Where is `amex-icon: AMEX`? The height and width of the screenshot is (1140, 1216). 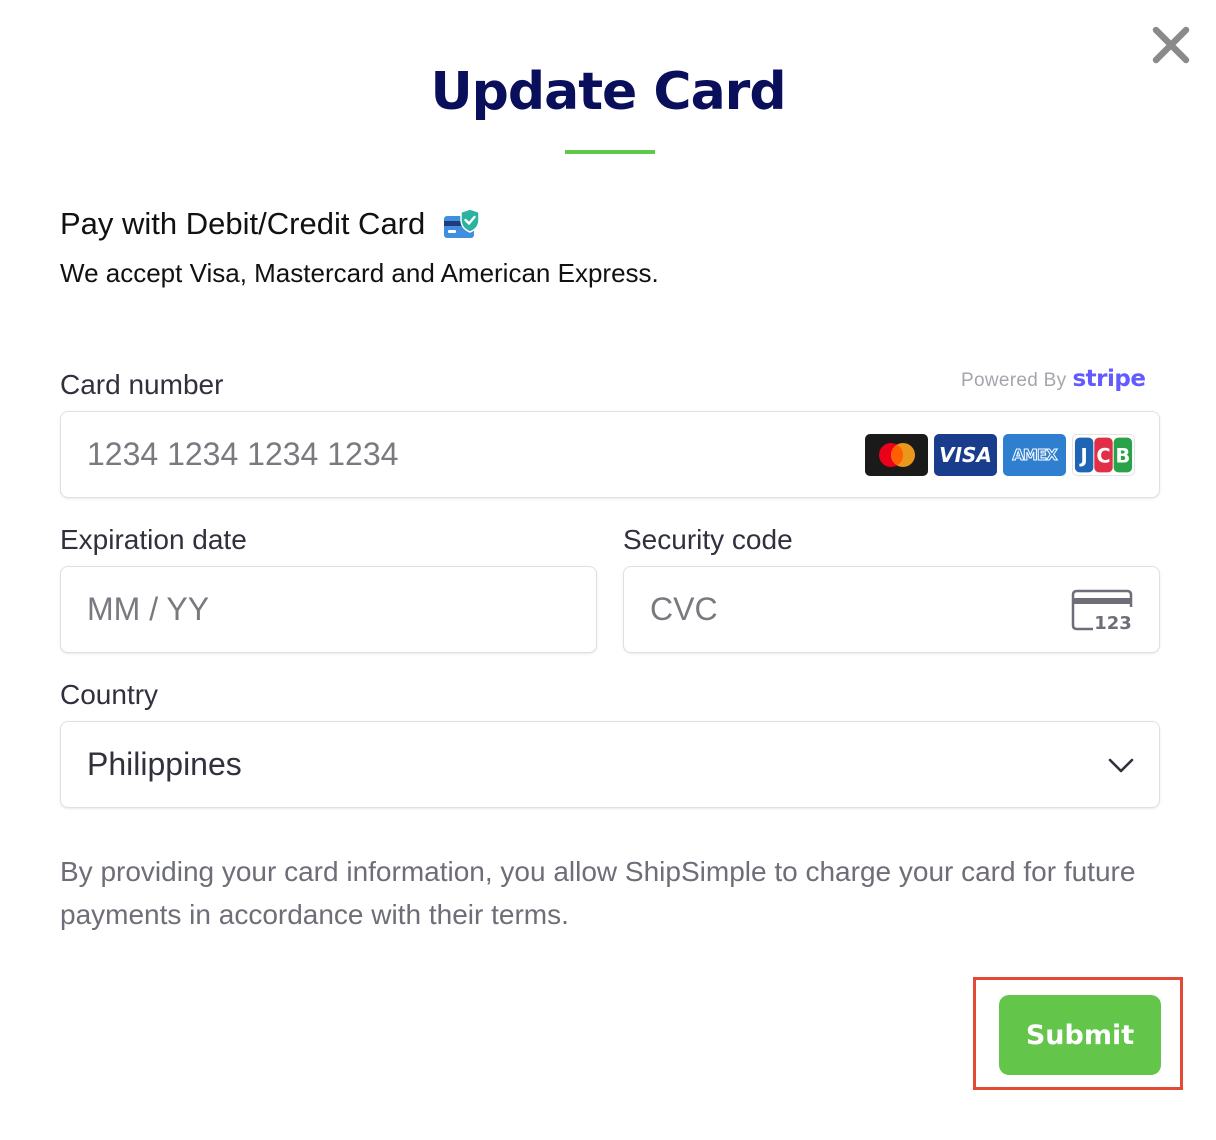
amex-icon: AMEX is located at coordinates (1034, 455).